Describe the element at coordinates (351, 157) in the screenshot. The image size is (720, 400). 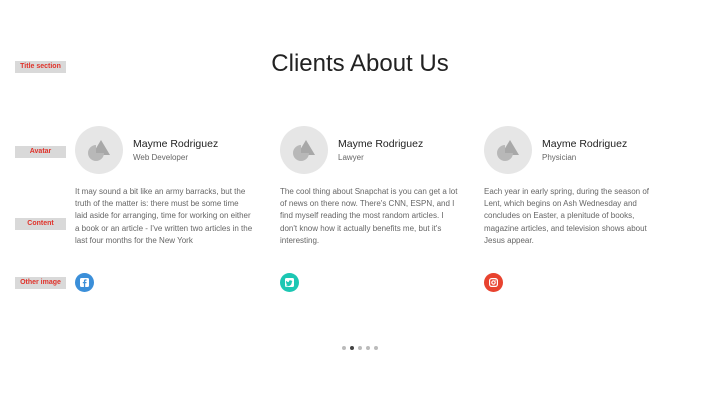
I see `client-role: Lawyer` at that location.